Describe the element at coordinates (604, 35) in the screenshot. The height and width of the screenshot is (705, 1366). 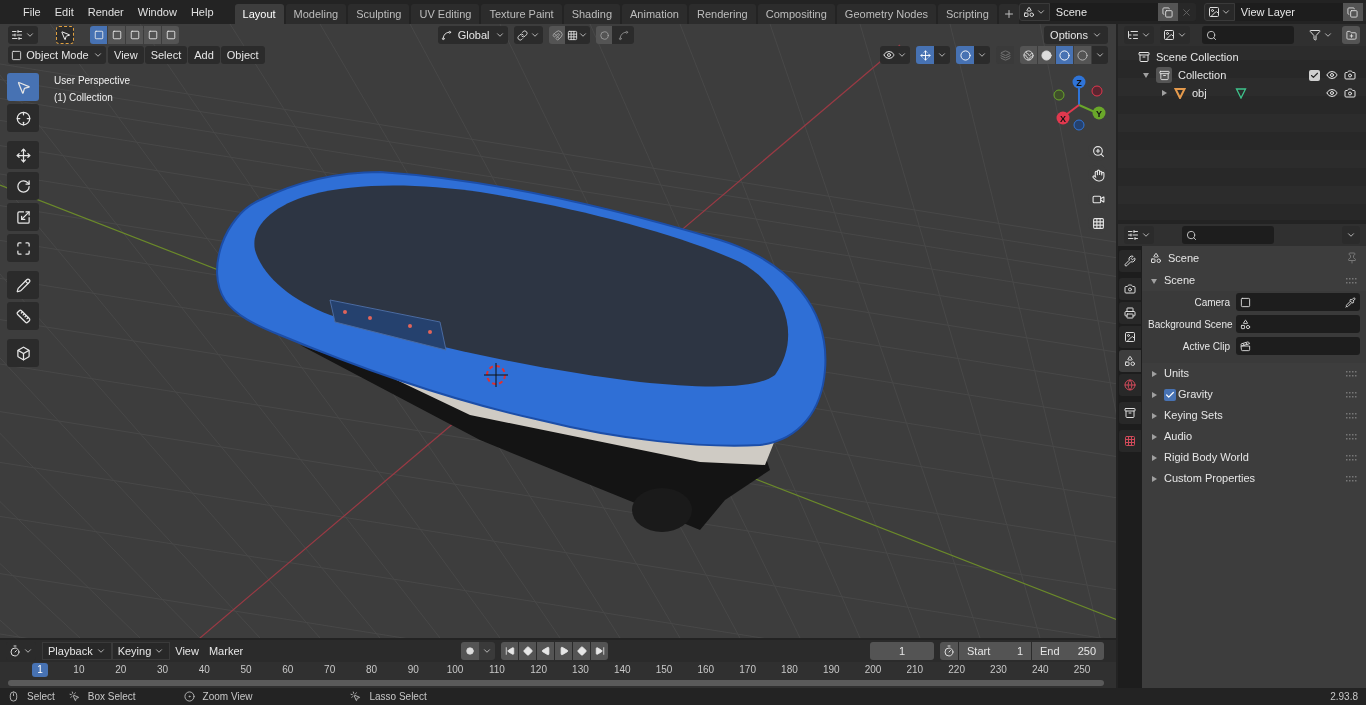
I see `proportional-edit-toggle` at that location.